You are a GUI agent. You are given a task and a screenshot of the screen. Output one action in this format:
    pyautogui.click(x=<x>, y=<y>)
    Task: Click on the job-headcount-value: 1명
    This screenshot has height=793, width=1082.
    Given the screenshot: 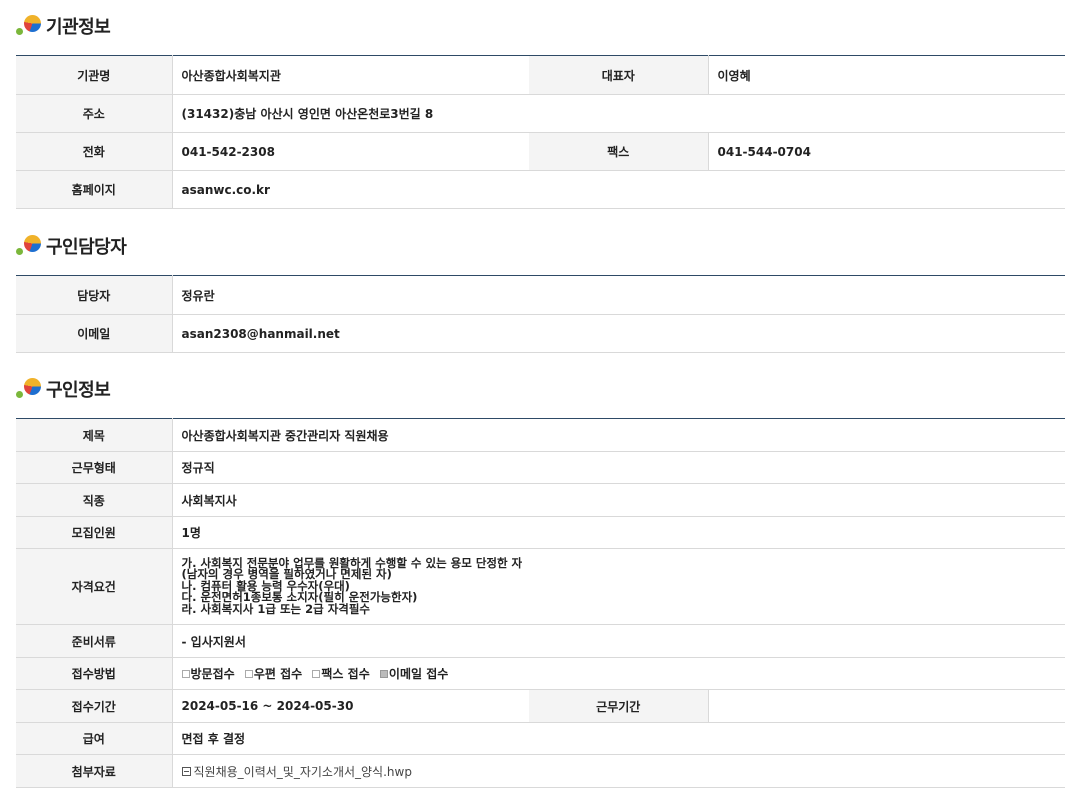 What is the action you would take?
    pyautogui.click(x=619, y=532)
    